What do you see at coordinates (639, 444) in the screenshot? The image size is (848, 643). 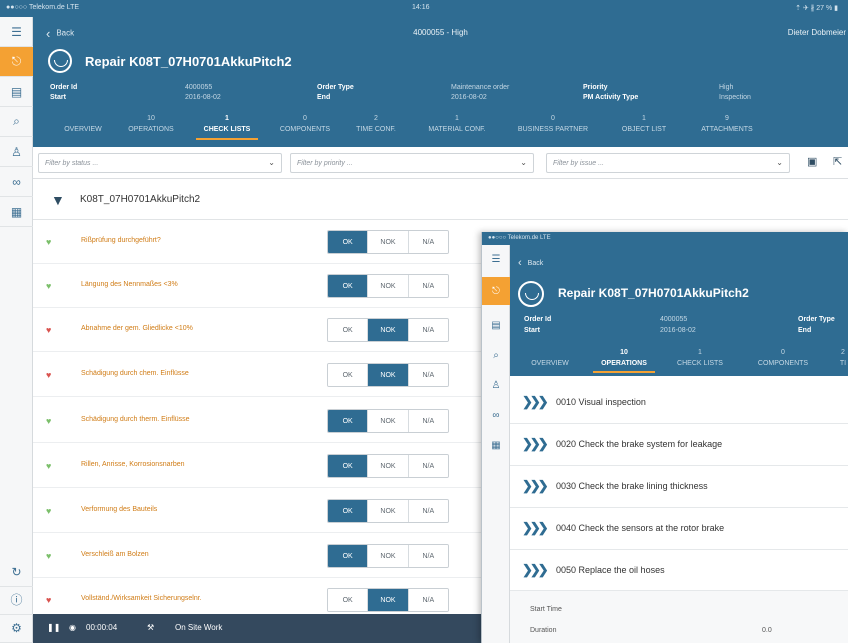 I see `operation-label: 0020 Check the brake system for leakage` at bounding box center [639, 444].